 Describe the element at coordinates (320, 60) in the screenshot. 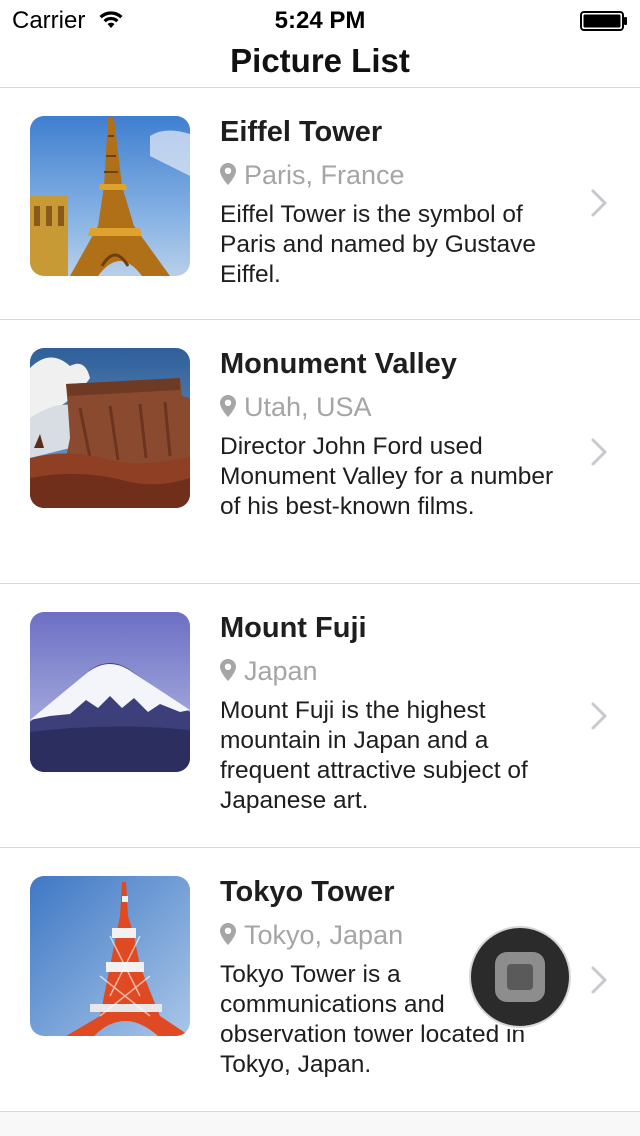

I see `page-title: Picture List` at that location.